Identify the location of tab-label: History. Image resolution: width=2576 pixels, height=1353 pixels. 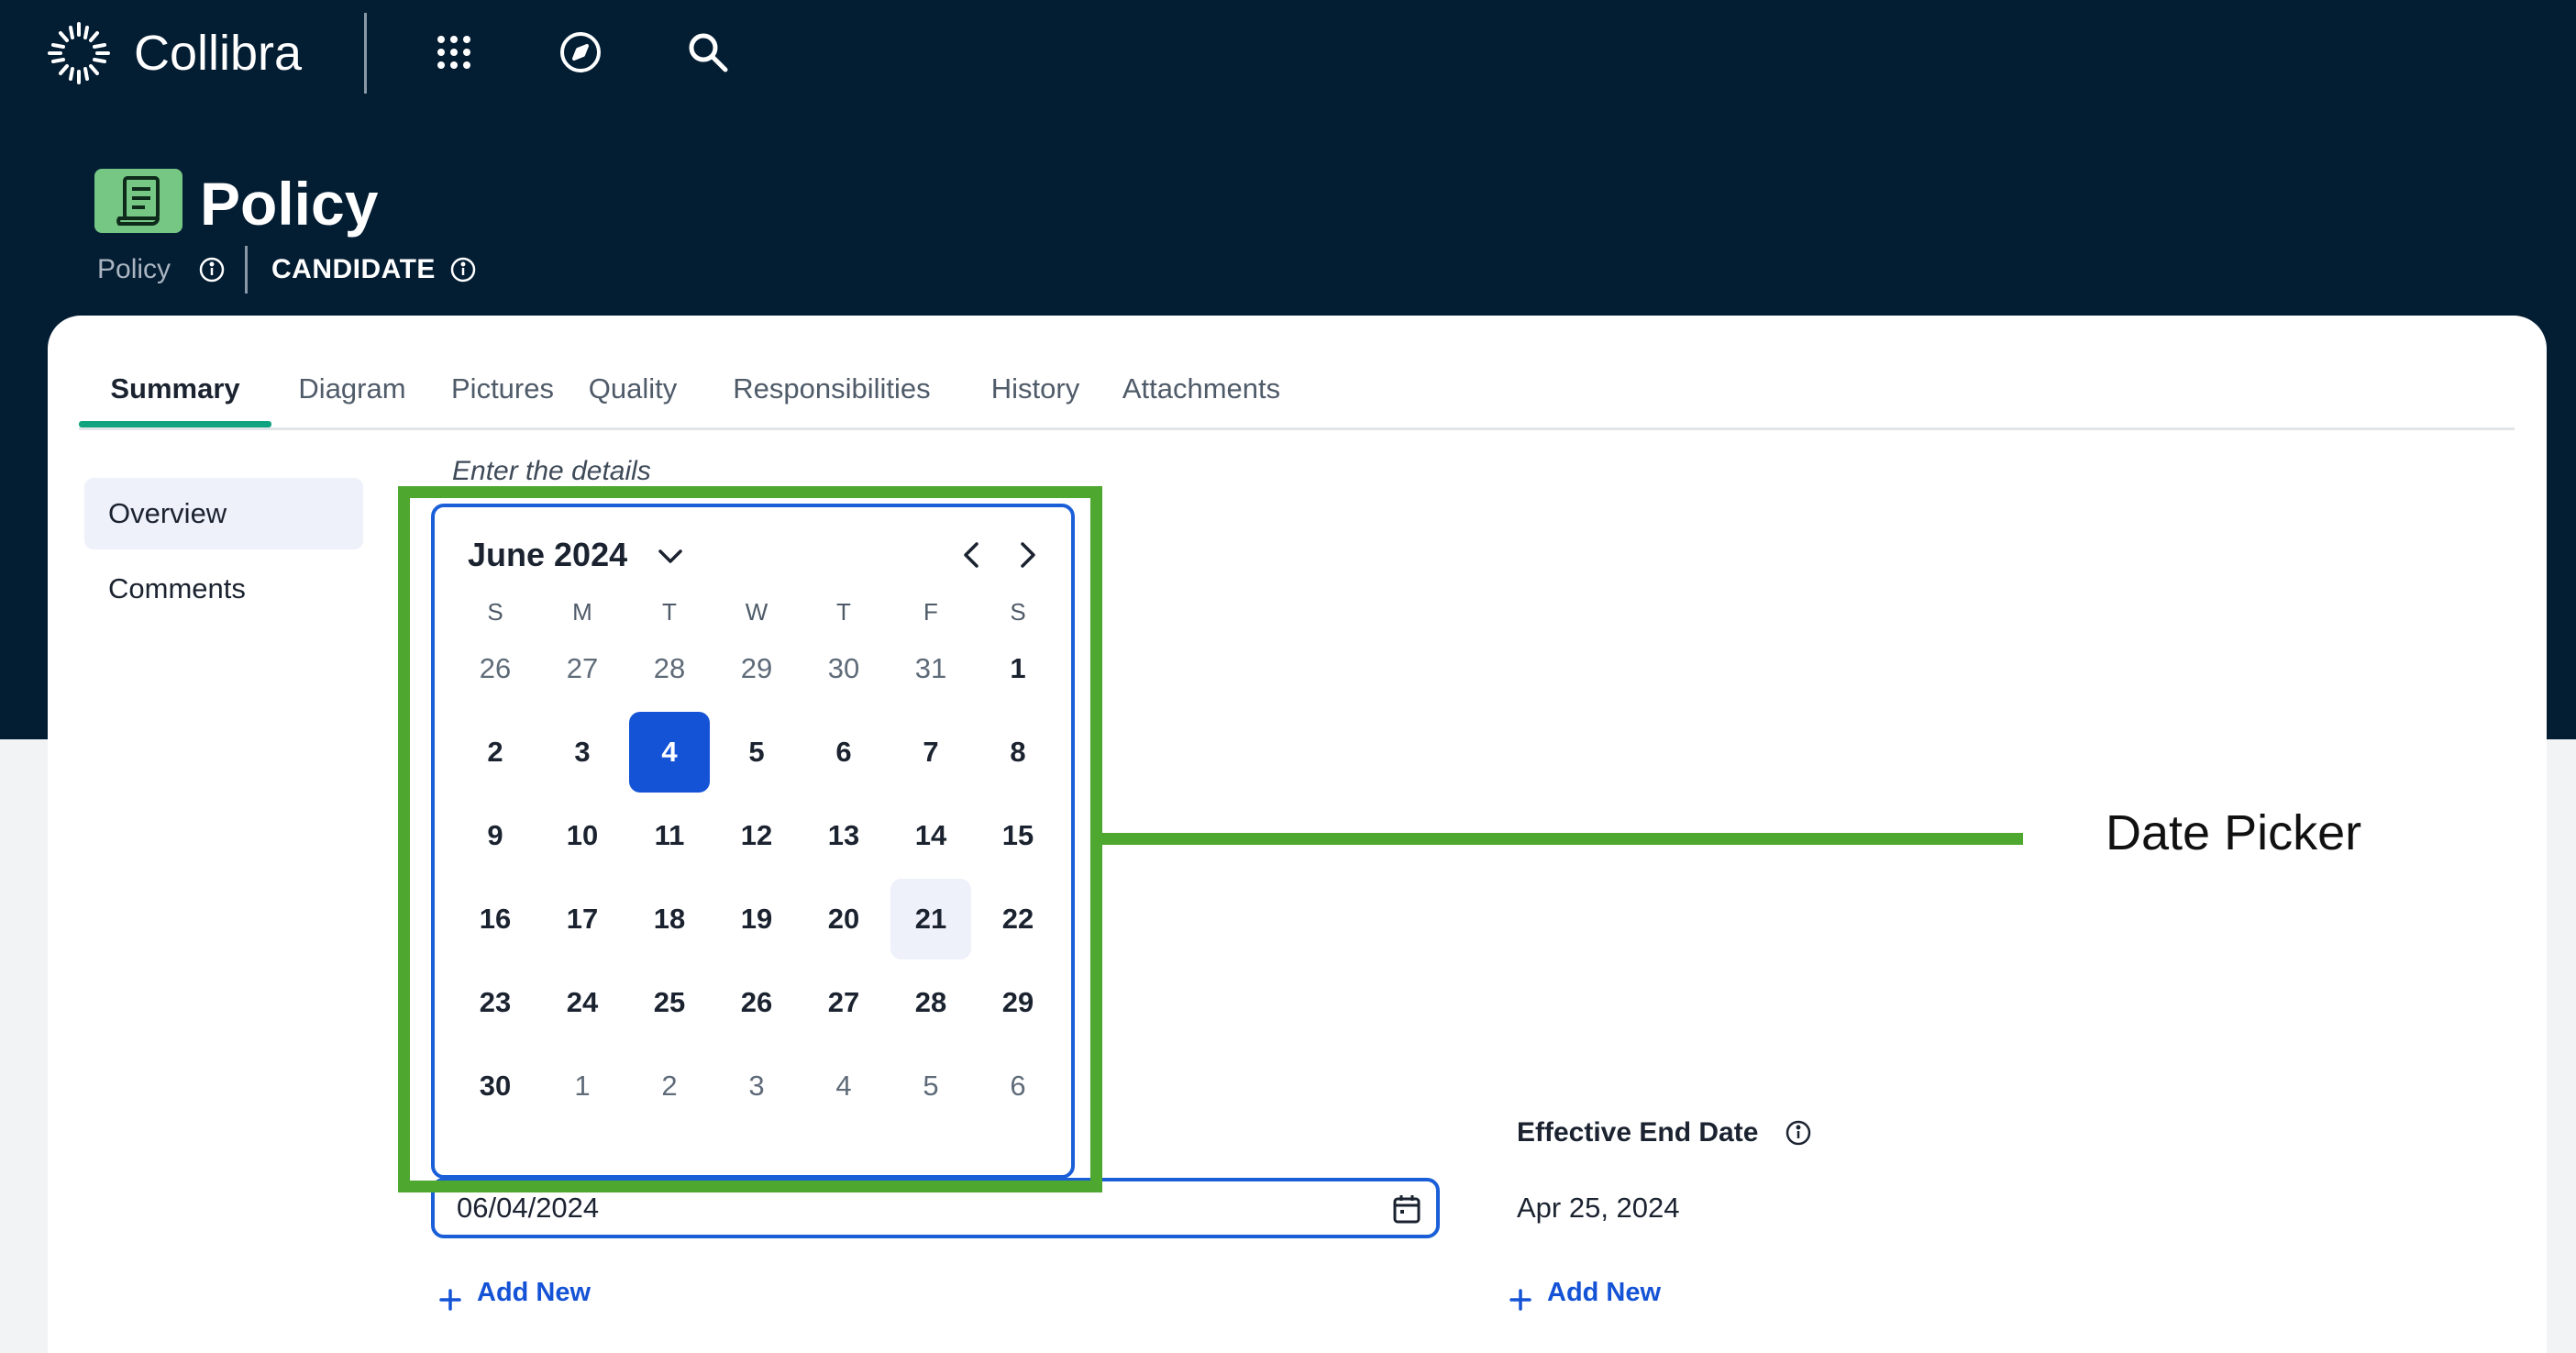
(1035, 388).